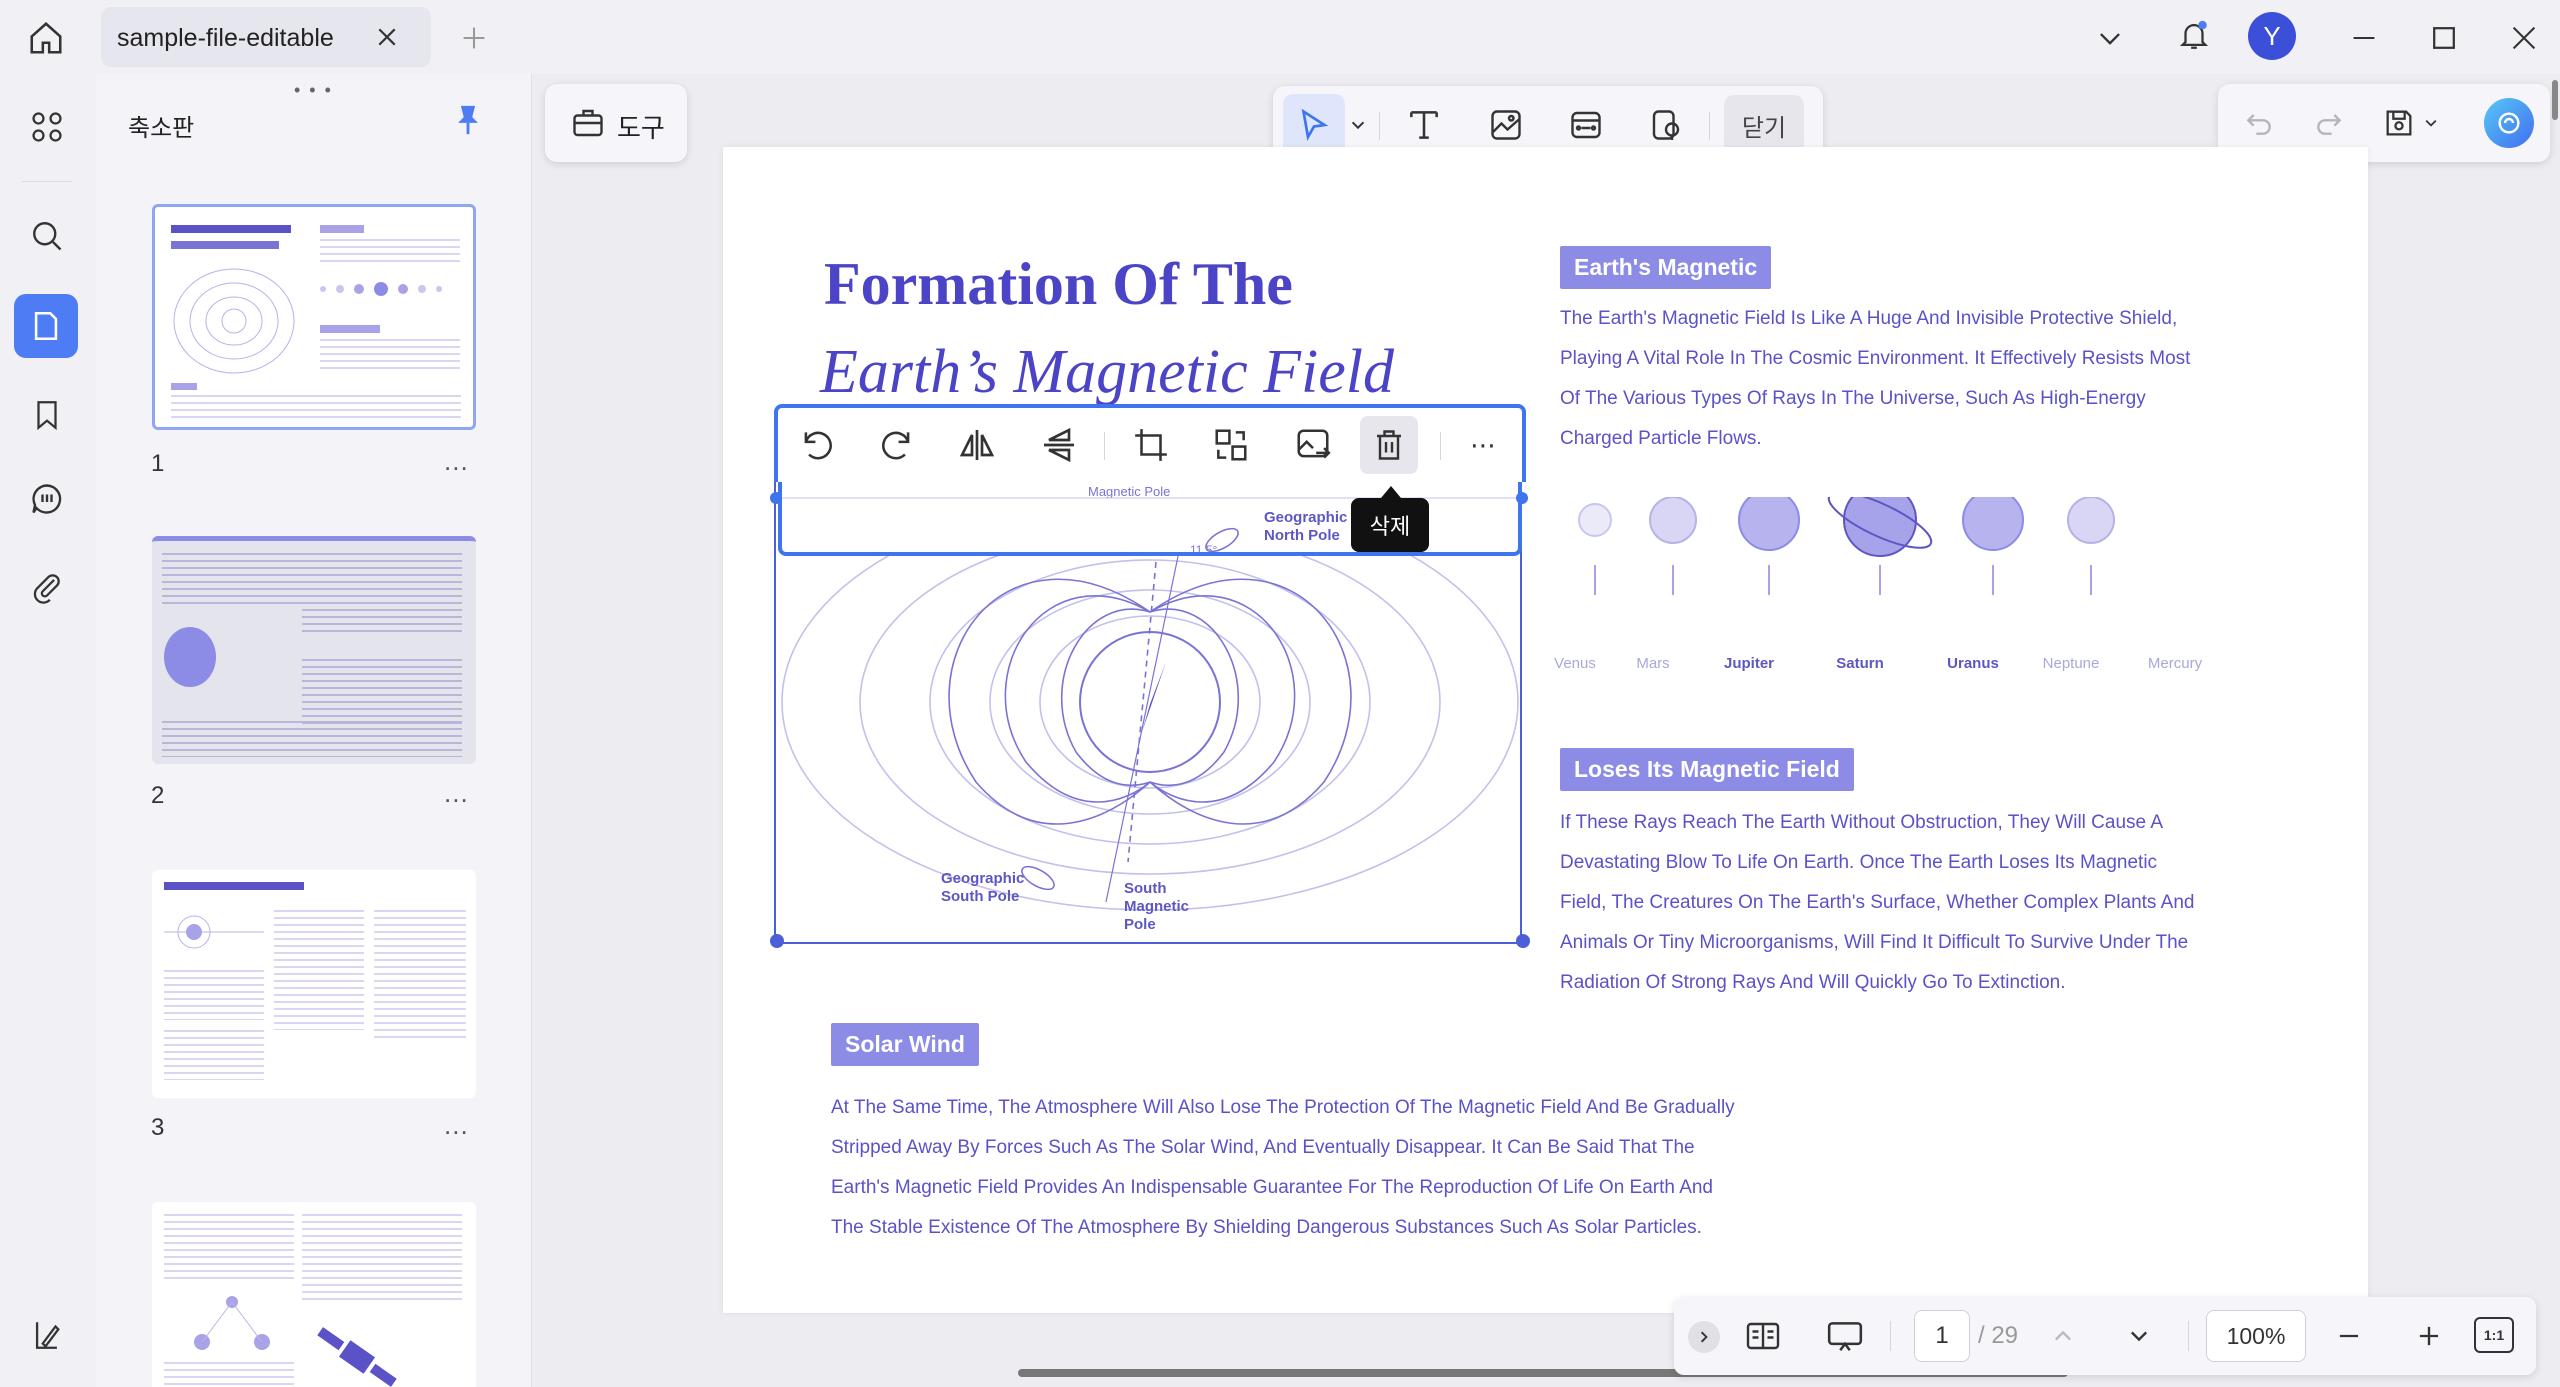 Image resolution: width=2560 pixels, height=1387 pixels. Describe the element at coordinates (158, 795) in the screenshot. I see `thumbnail-page-number: 2` at that location.